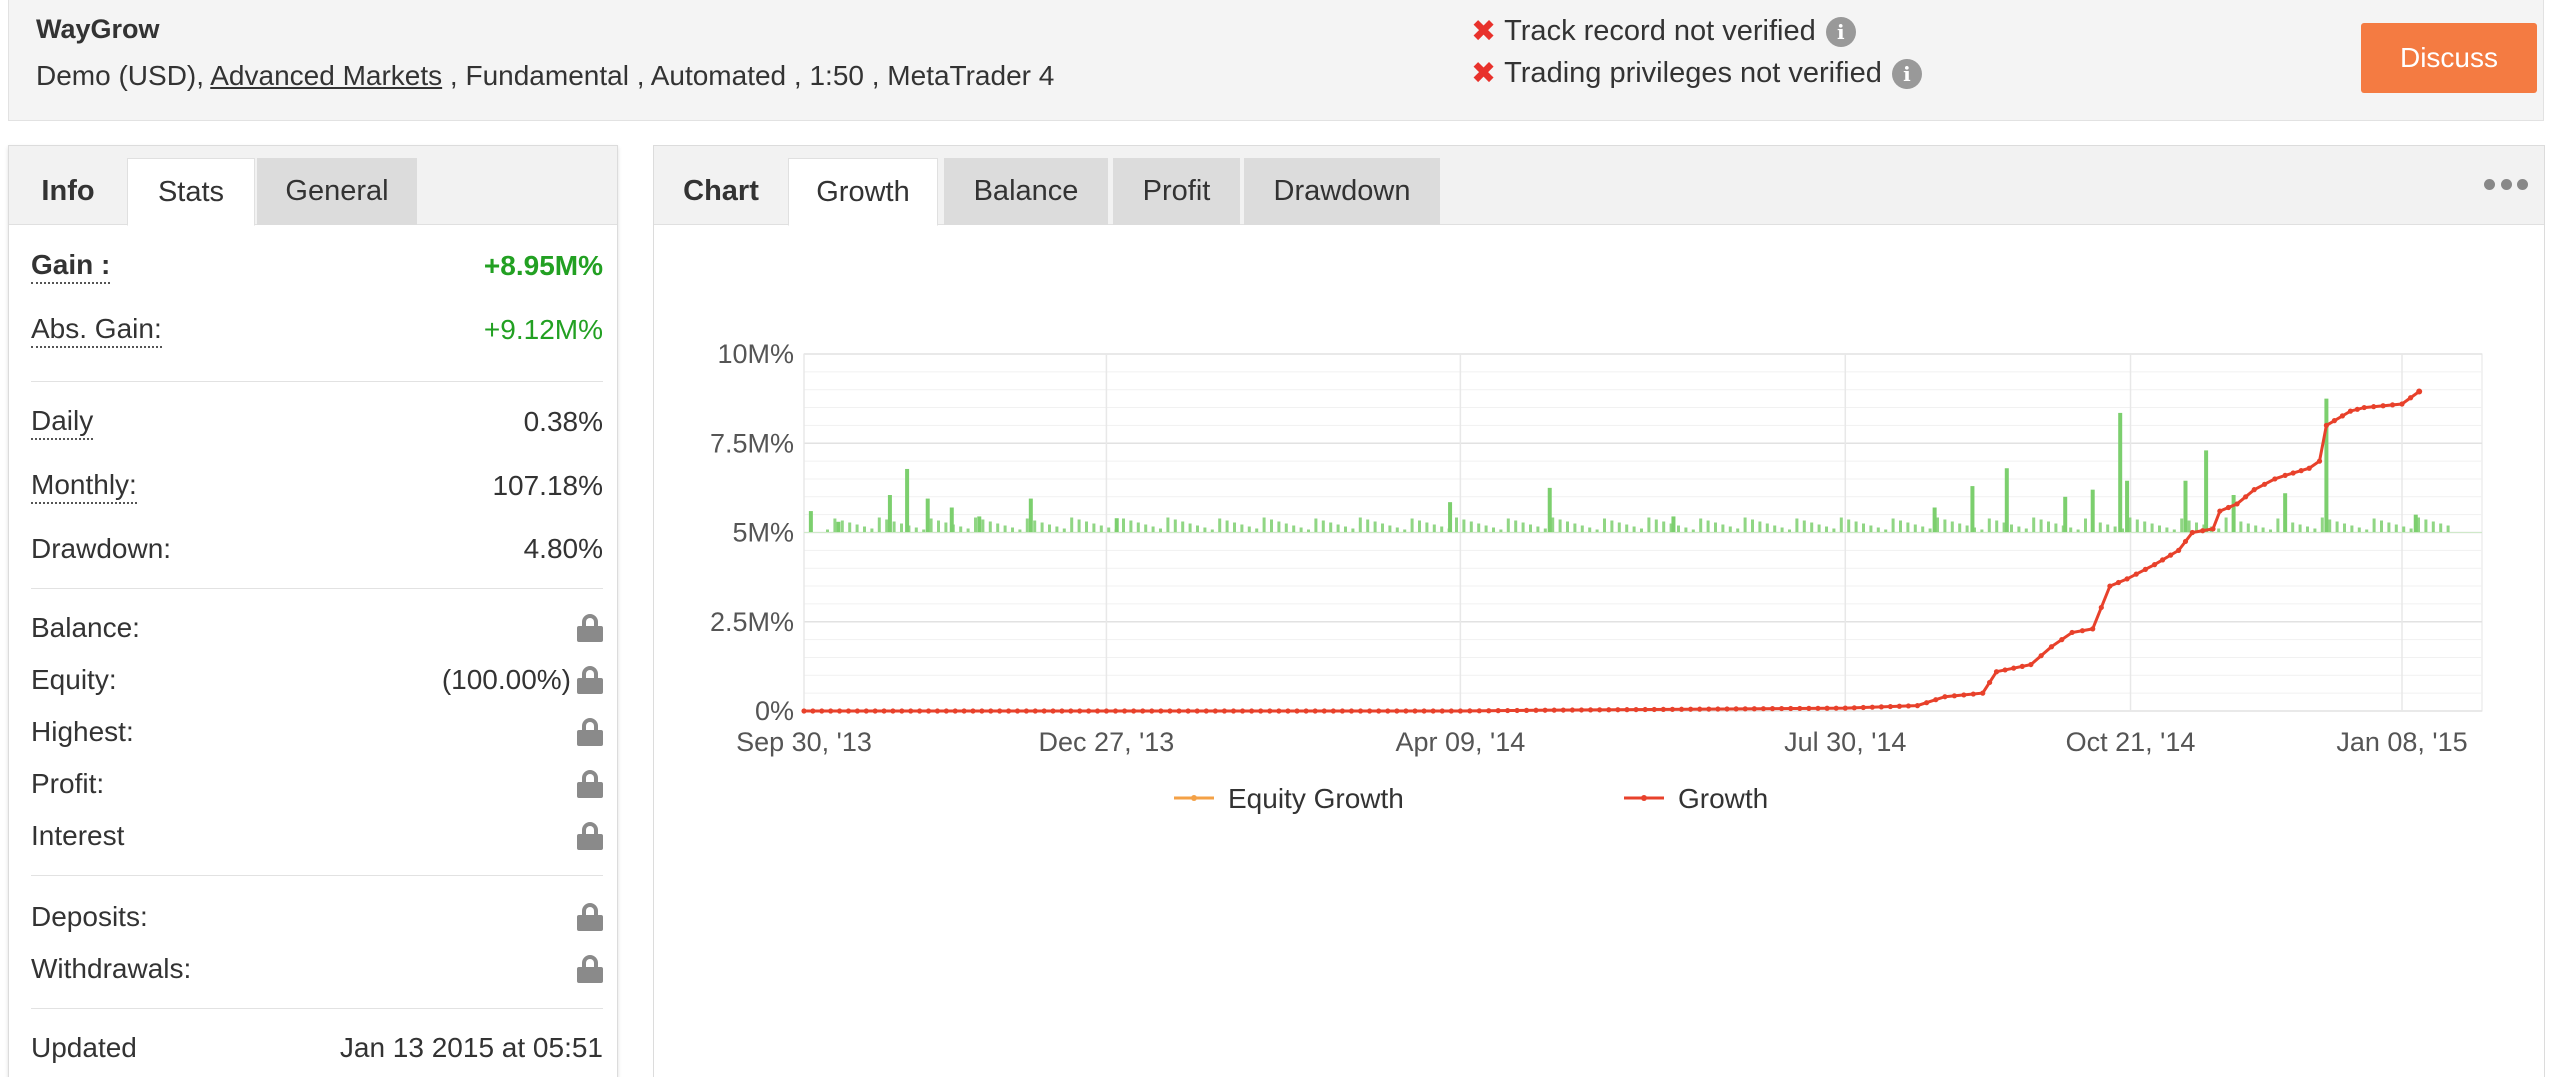  What do you see at coordinates (68, 191) in the screenshot?
I see `tab-info: Info` at bounding box center [68, 191].